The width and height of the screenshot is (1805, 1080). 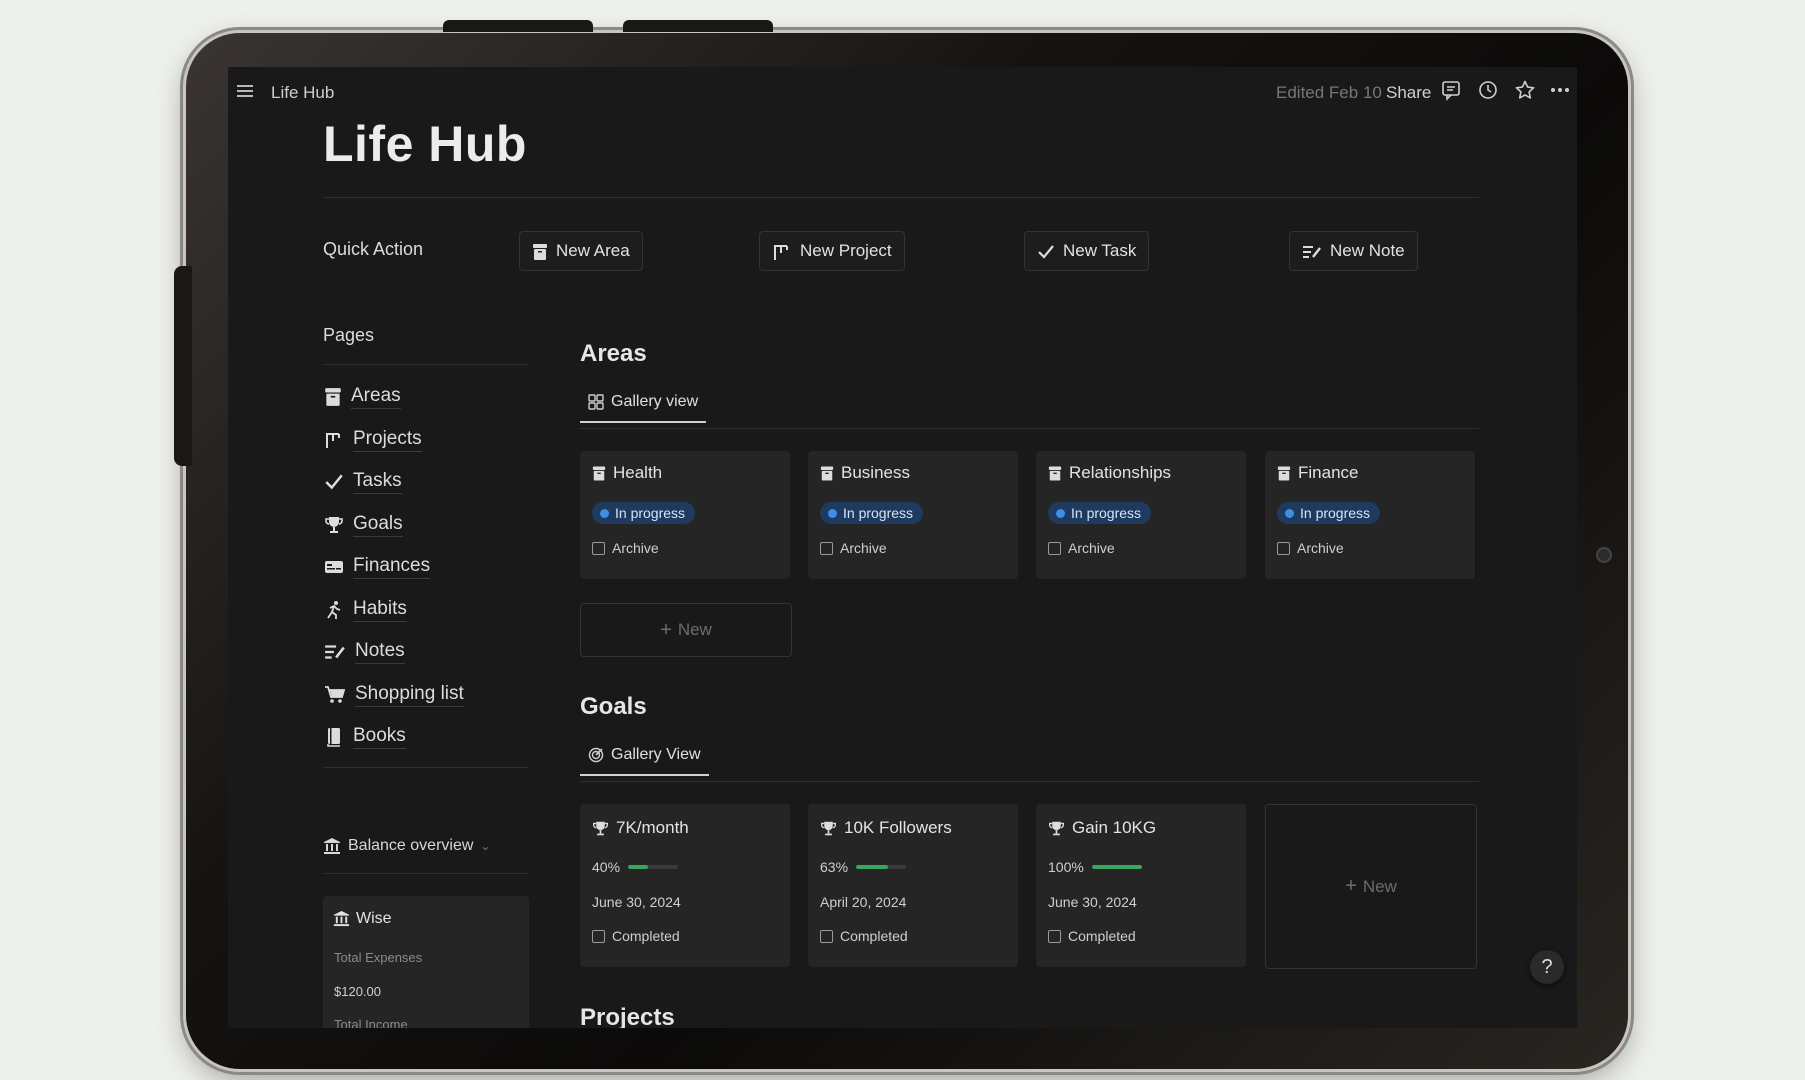 What do you see at coordinates (365, 737) in the screenshot?
I see `sidebar-item-books: Books` at bounding box center [365, 737].